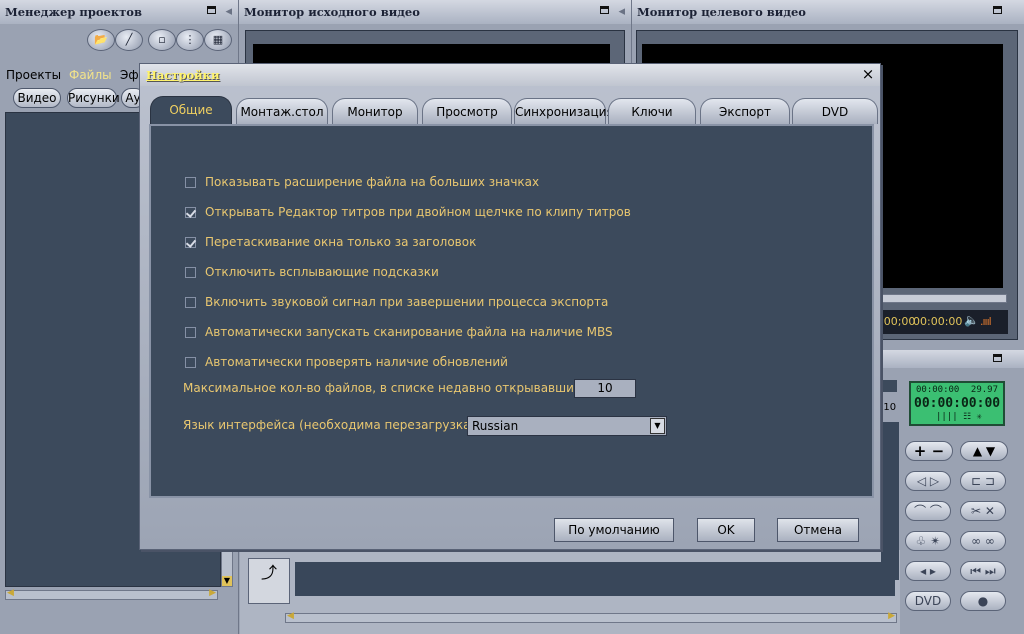 This screenshot has width=1024, height=634. Describe the element at coordinates (898, 321) in the screenshot. I see `target-timecode-left: :00;00` at that location.